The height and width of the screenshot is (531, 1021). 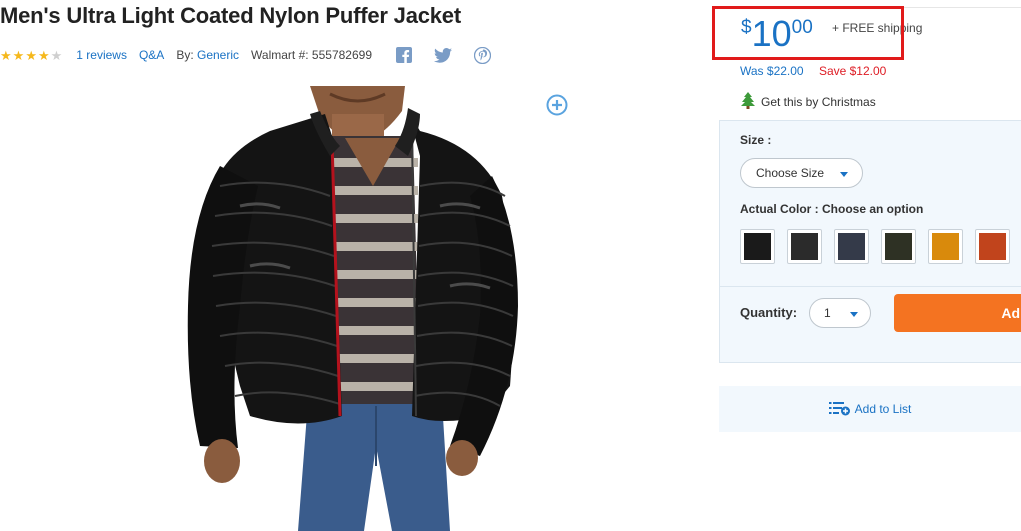 What do you see at coordinates (832, 209) in the screenshot?
I see `color-label: Actual Color : Choose an option` at bounding box center [832, 209].